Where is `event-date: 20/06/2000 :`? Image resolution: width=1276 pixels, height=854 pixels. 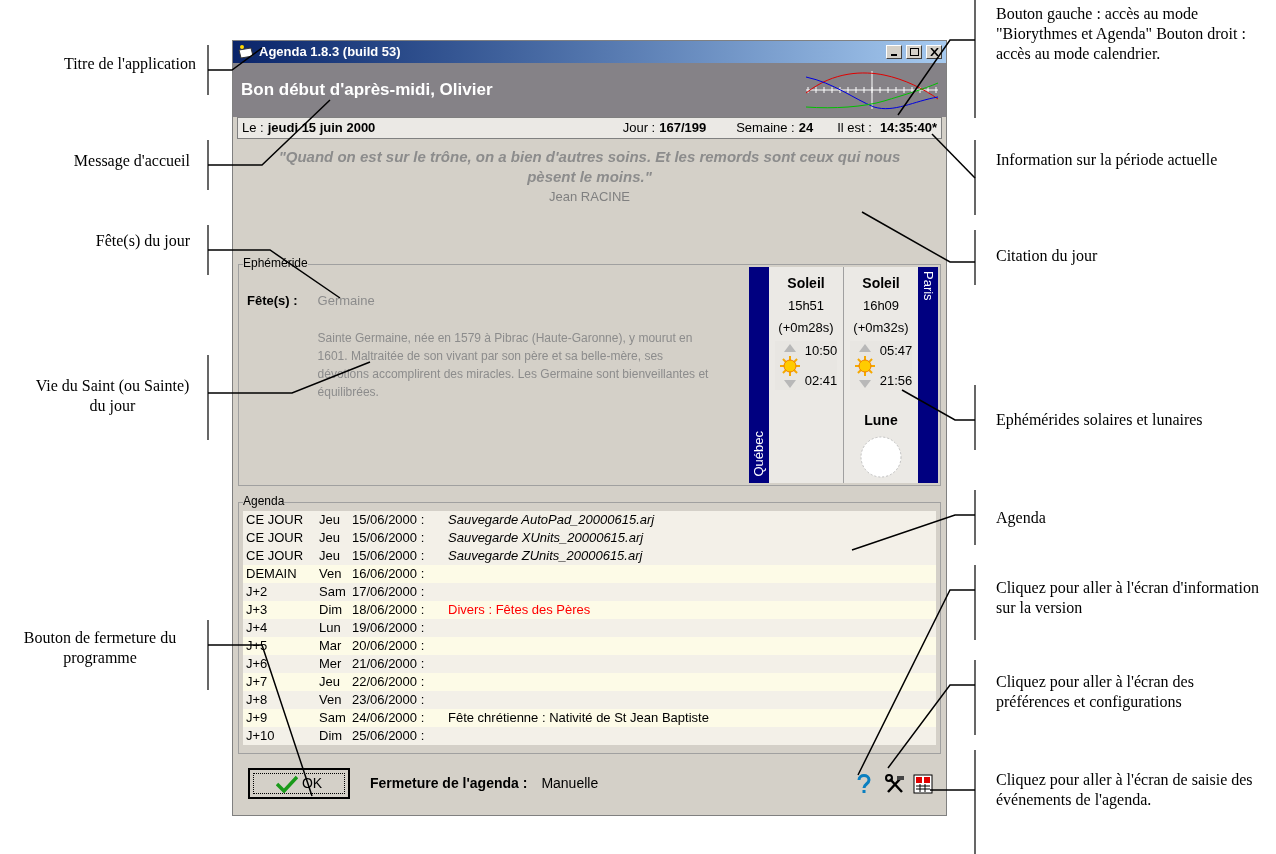
event-date: 20/06/2000 : is located at coordinates (389, 646).